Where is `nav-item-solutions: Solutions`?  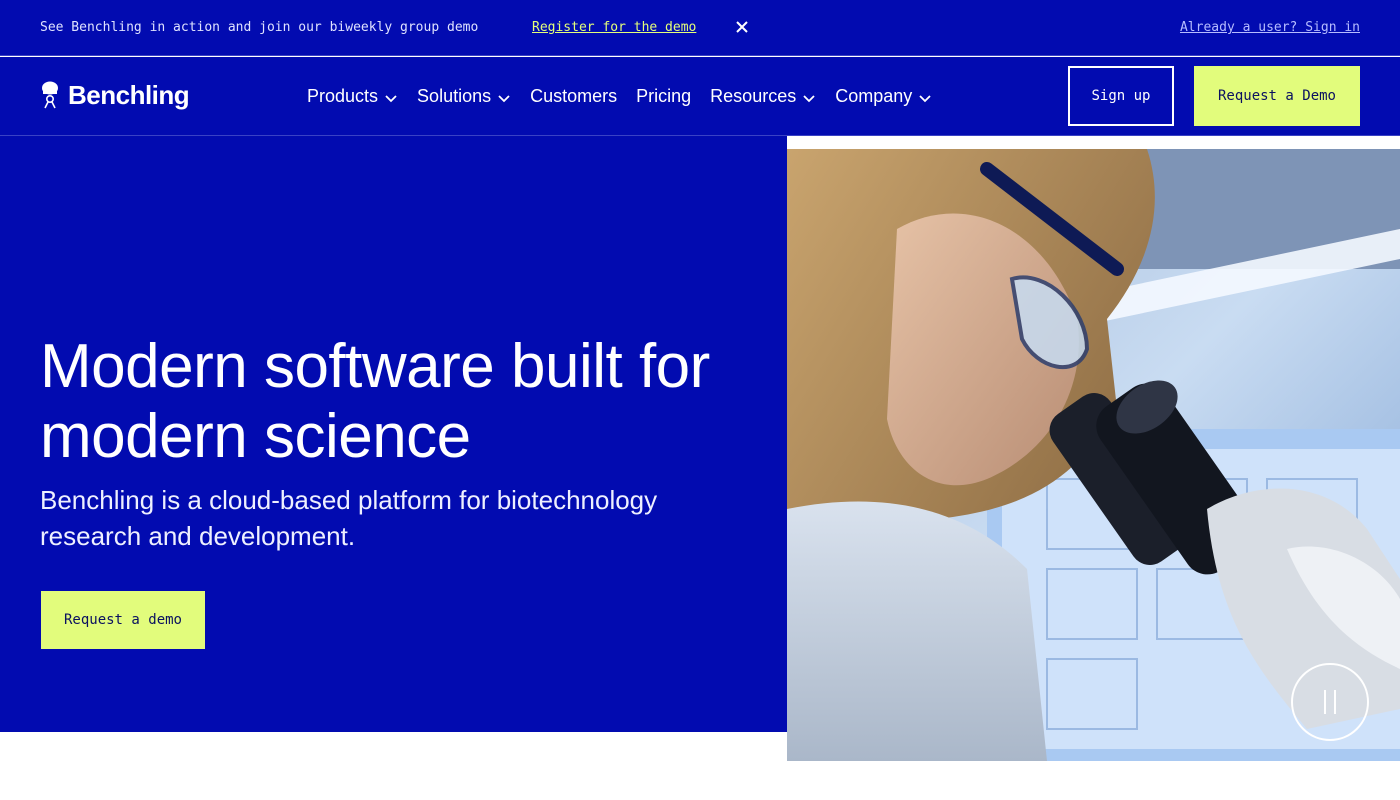 nav-item-solutions: Solutions is located at coordinates (464, 96).